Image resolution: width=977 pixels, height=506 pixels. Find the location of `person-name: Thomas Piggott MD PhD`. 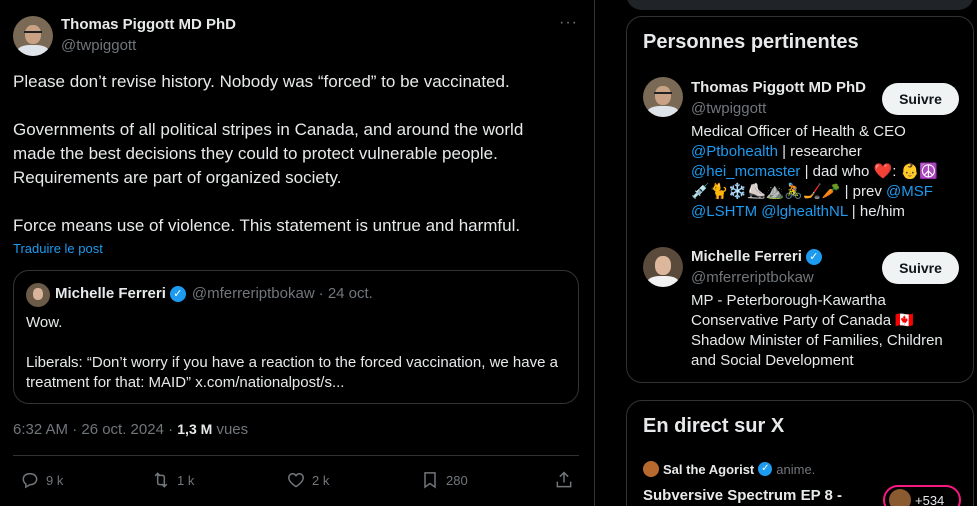

person-name: Thomas Piggott MD PhD is located at coordinates (778, 87).